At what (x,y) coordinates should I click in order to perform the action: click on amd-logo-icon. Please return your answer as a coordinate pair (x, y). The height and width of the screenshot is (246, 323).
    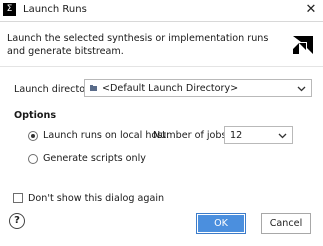
    Looking at the image, I should click on (303, 45).